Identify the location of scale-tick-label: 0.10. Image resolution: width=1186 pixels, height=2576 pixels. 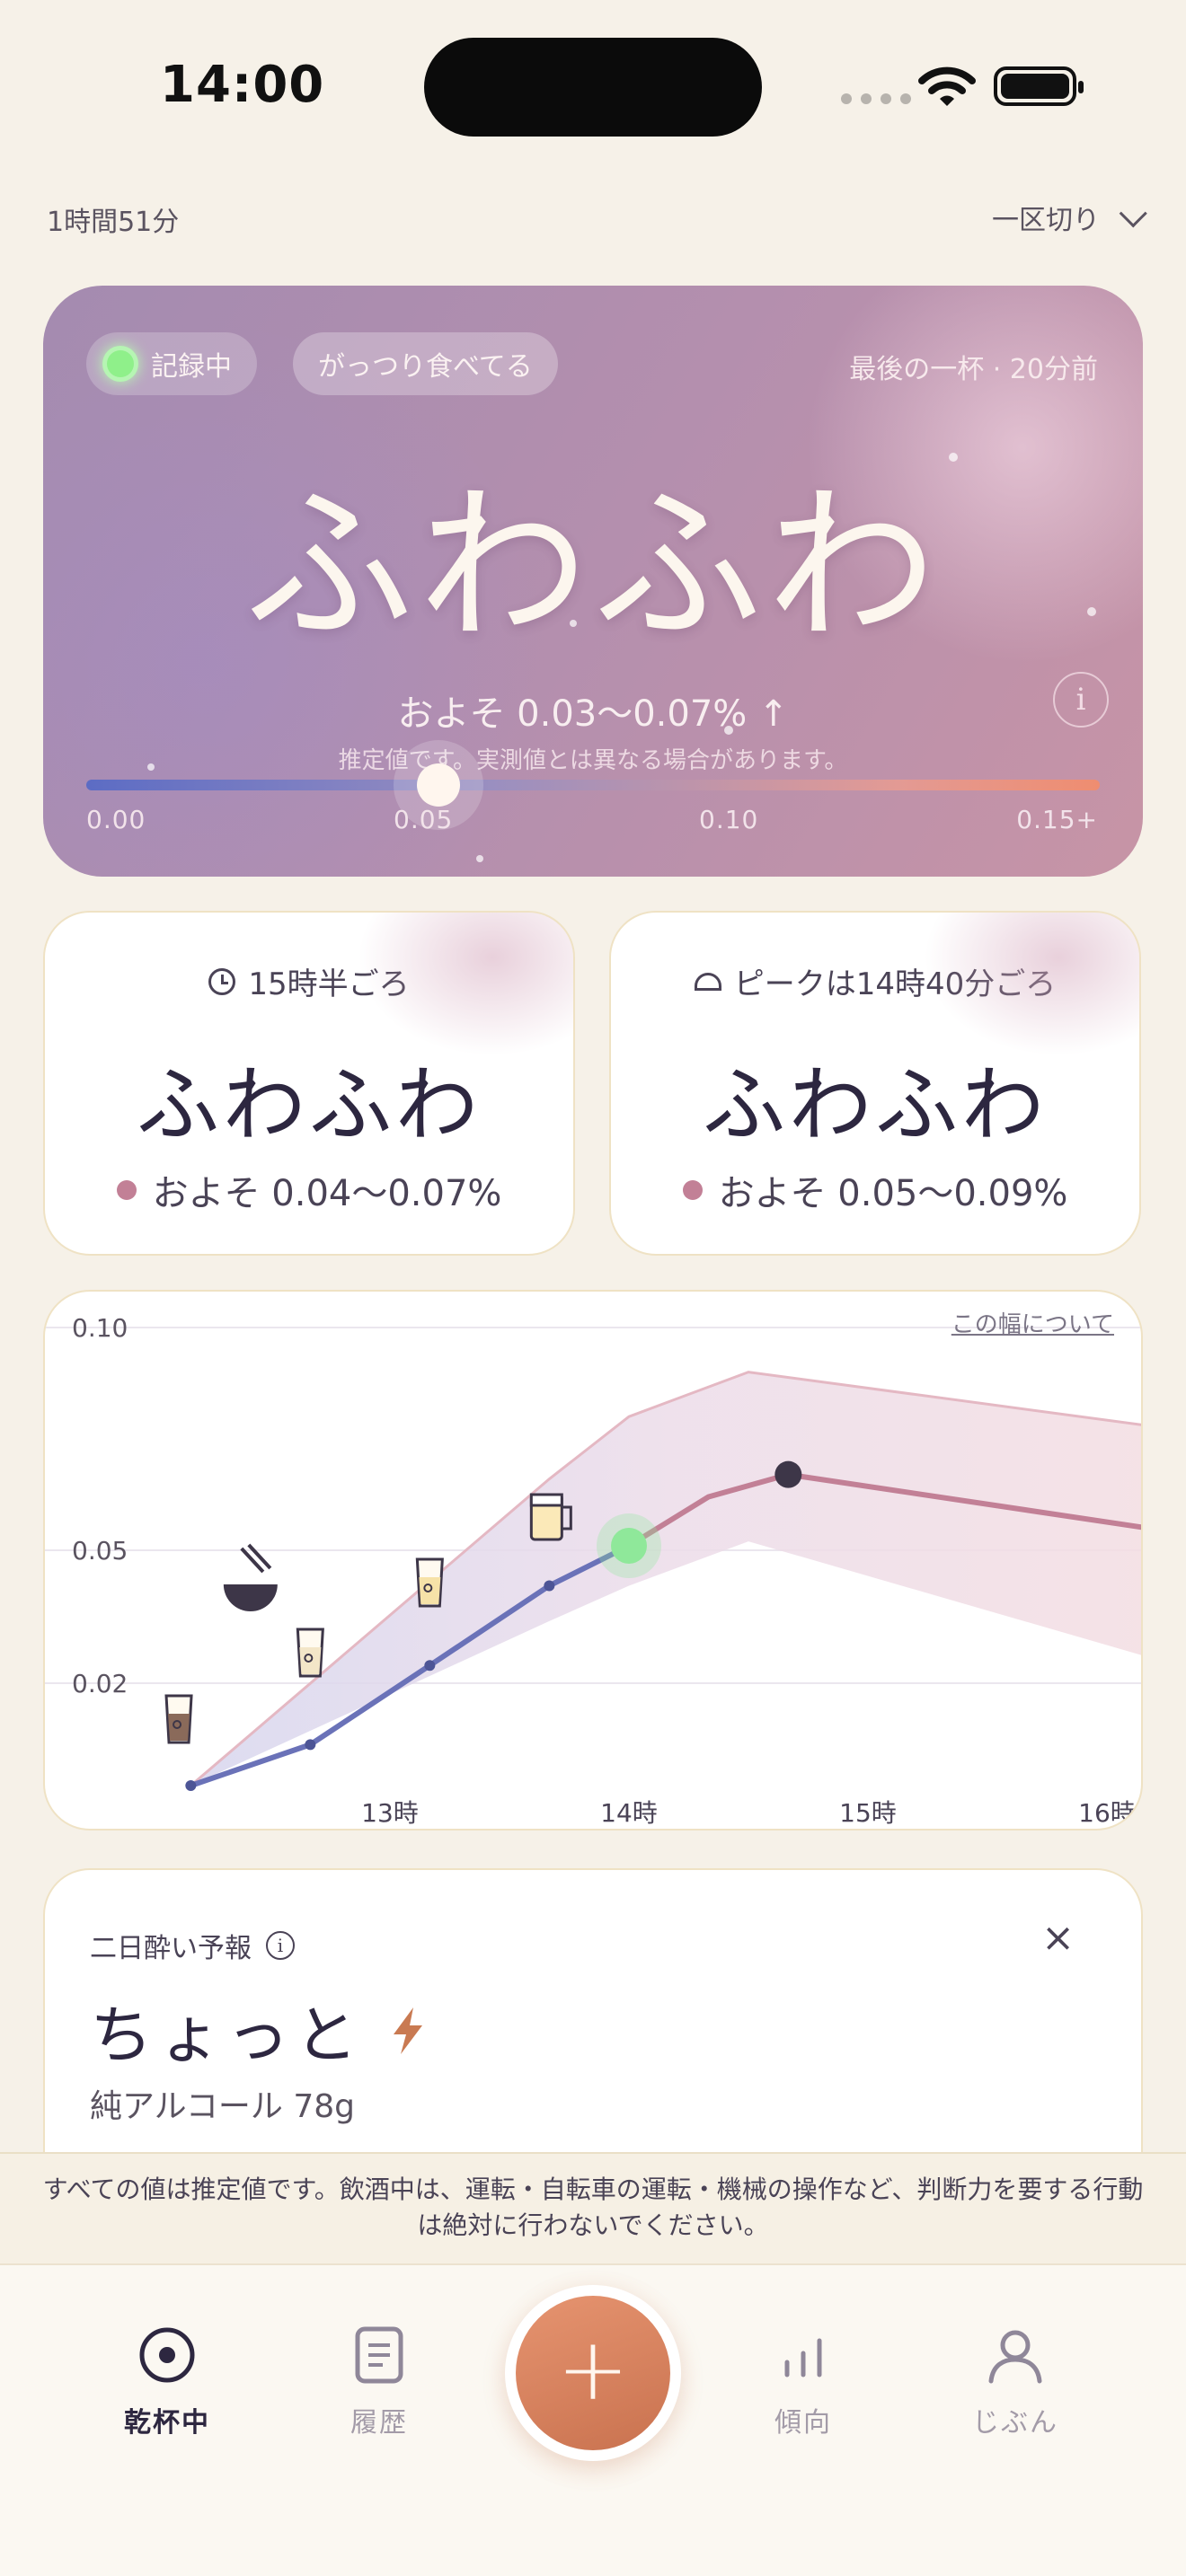
(729, 819).